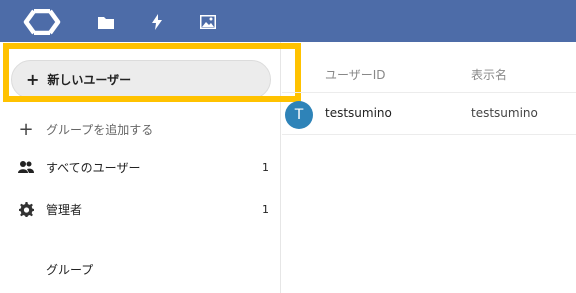  Describe the element at coordinates (93, 167) in the screenshot. I see `sidebar-item-label: すべてのユーザー` at that location.